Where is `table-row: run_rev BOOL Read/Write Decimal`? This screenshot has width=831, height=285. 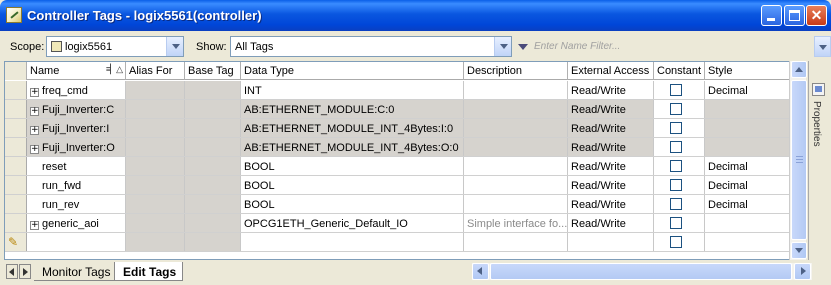 table-row: run_rev BOOL Read/Write Decimal is located at coordinates (397, 204).